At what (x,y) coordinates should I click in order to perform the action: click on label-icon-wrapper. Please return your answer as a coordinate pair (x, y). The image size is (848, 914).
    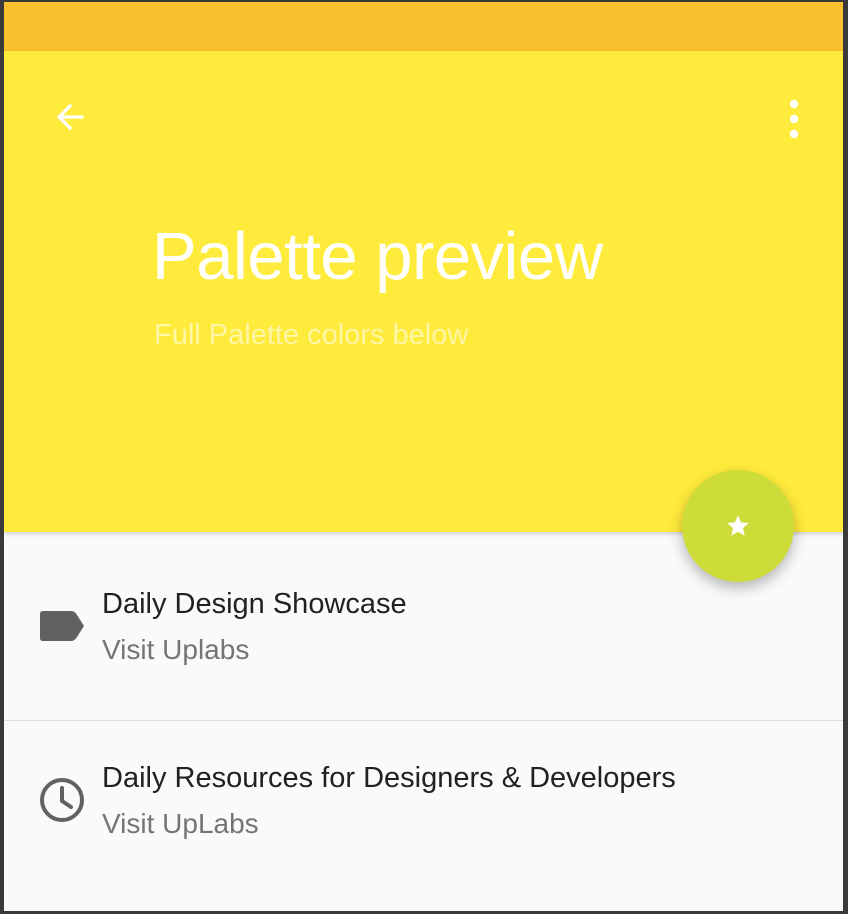
    Looking at the image, I should click on (62, 626).